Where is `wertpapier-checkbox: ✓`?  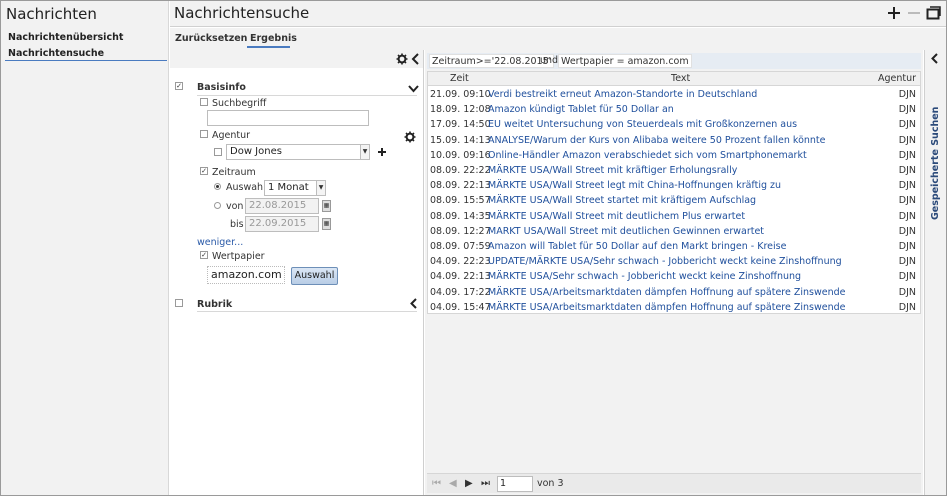
wertpapier-checkbox: ✓ is located at coordinates (204, 255).